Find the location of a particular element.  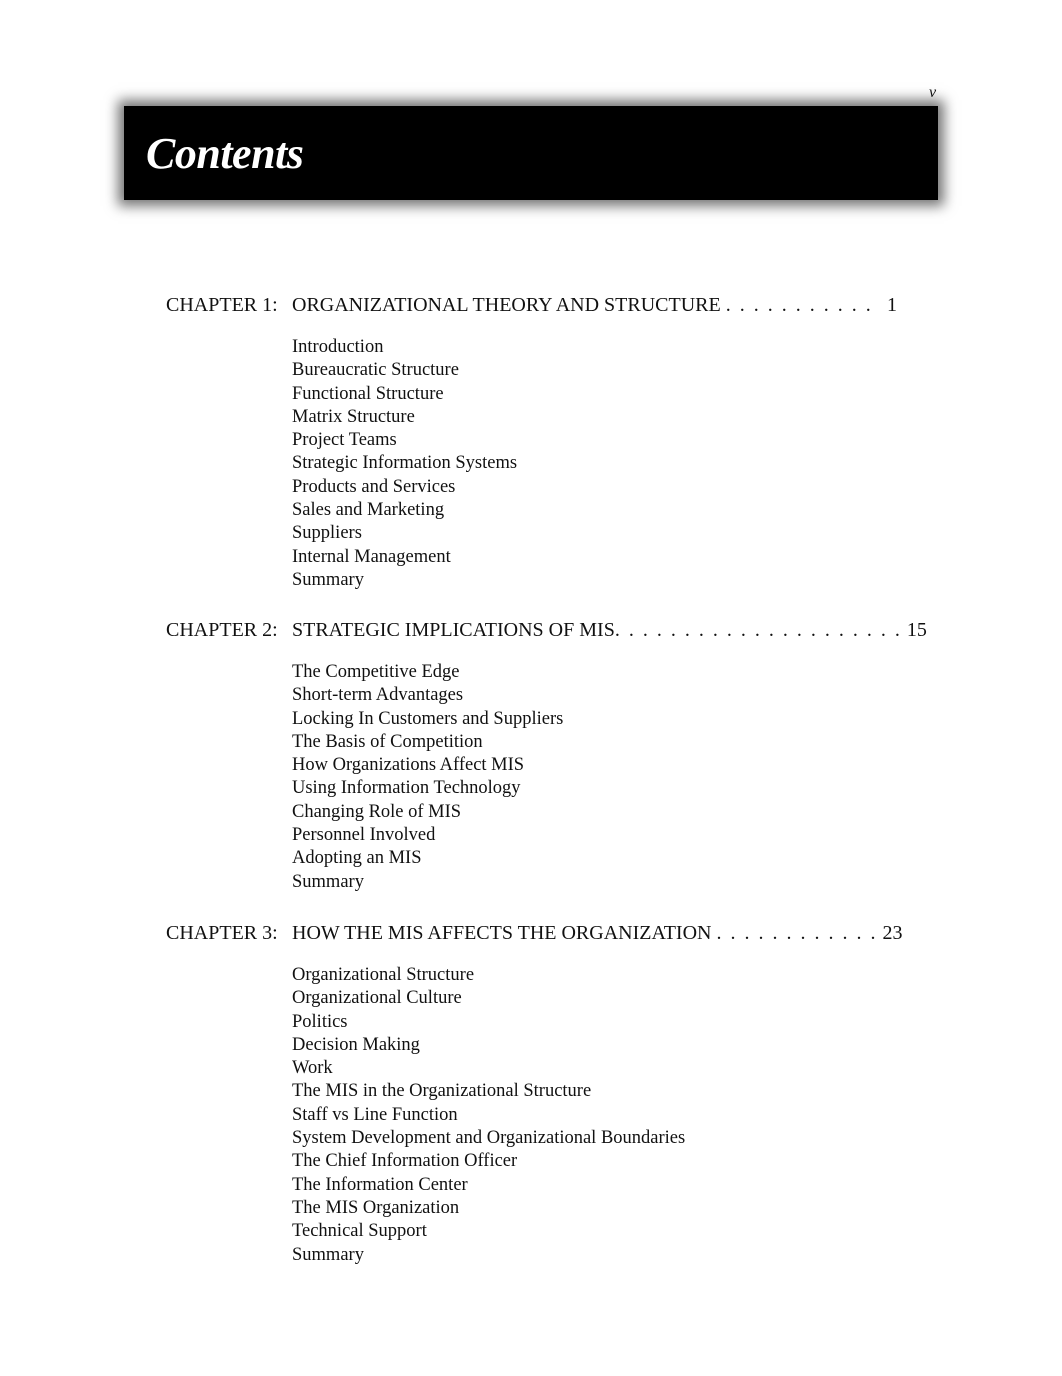

section-item: The Basis of Competition is located at coordinates (427, 742).